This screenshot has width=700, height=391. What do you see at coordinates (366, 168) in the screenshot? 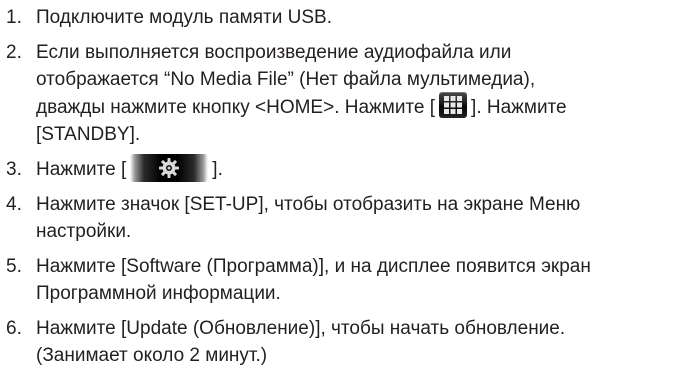
I see `step-body: Нажмите [].` at bounding box center [366, 168].